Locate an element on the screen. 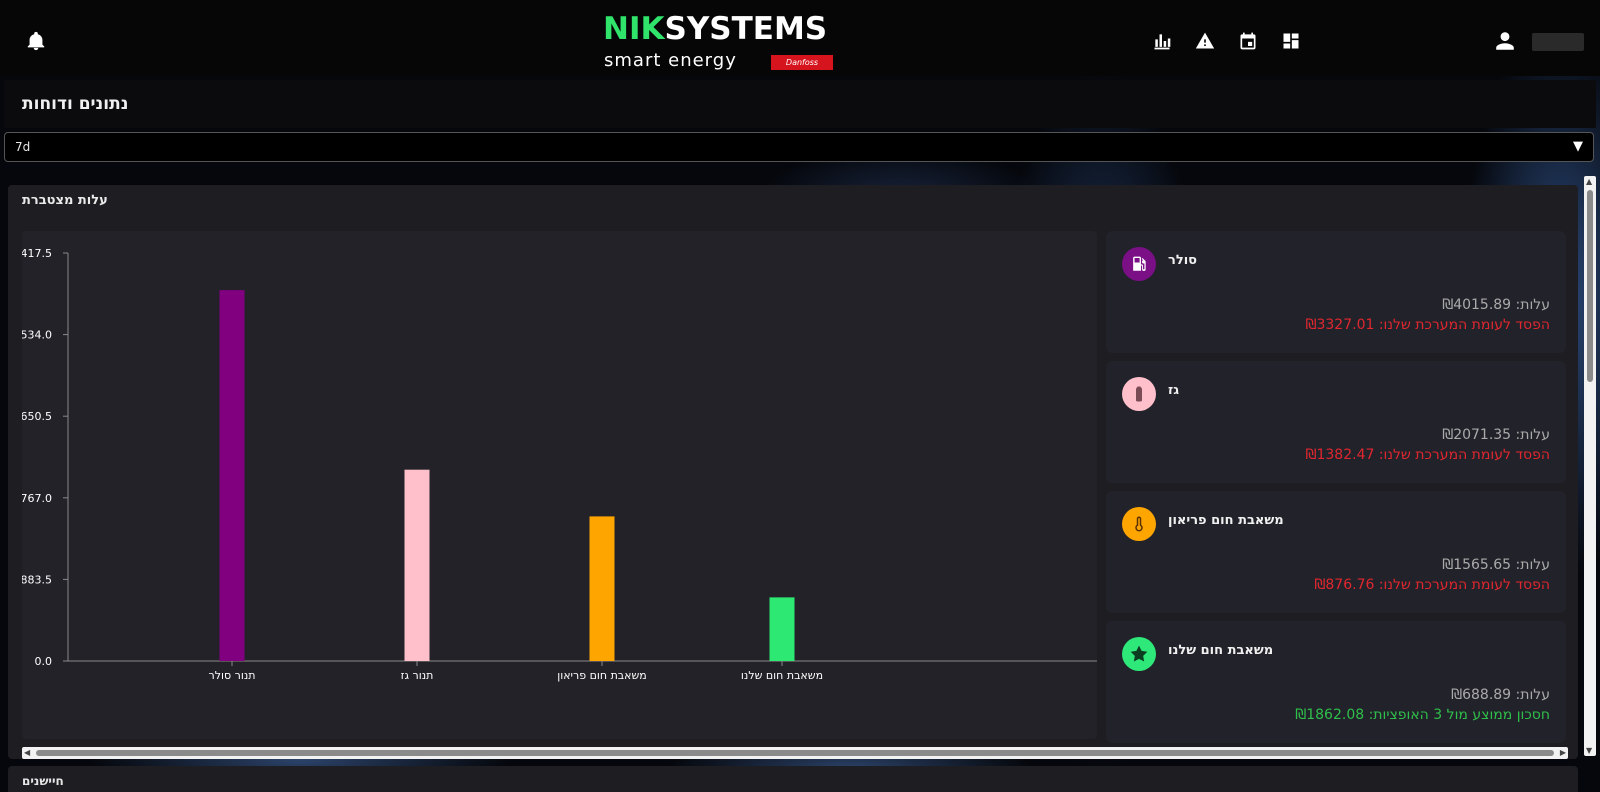 This screenshot has width=1600, height=792. sensors-panel: חיישנים is located at coordinates (793, 779).